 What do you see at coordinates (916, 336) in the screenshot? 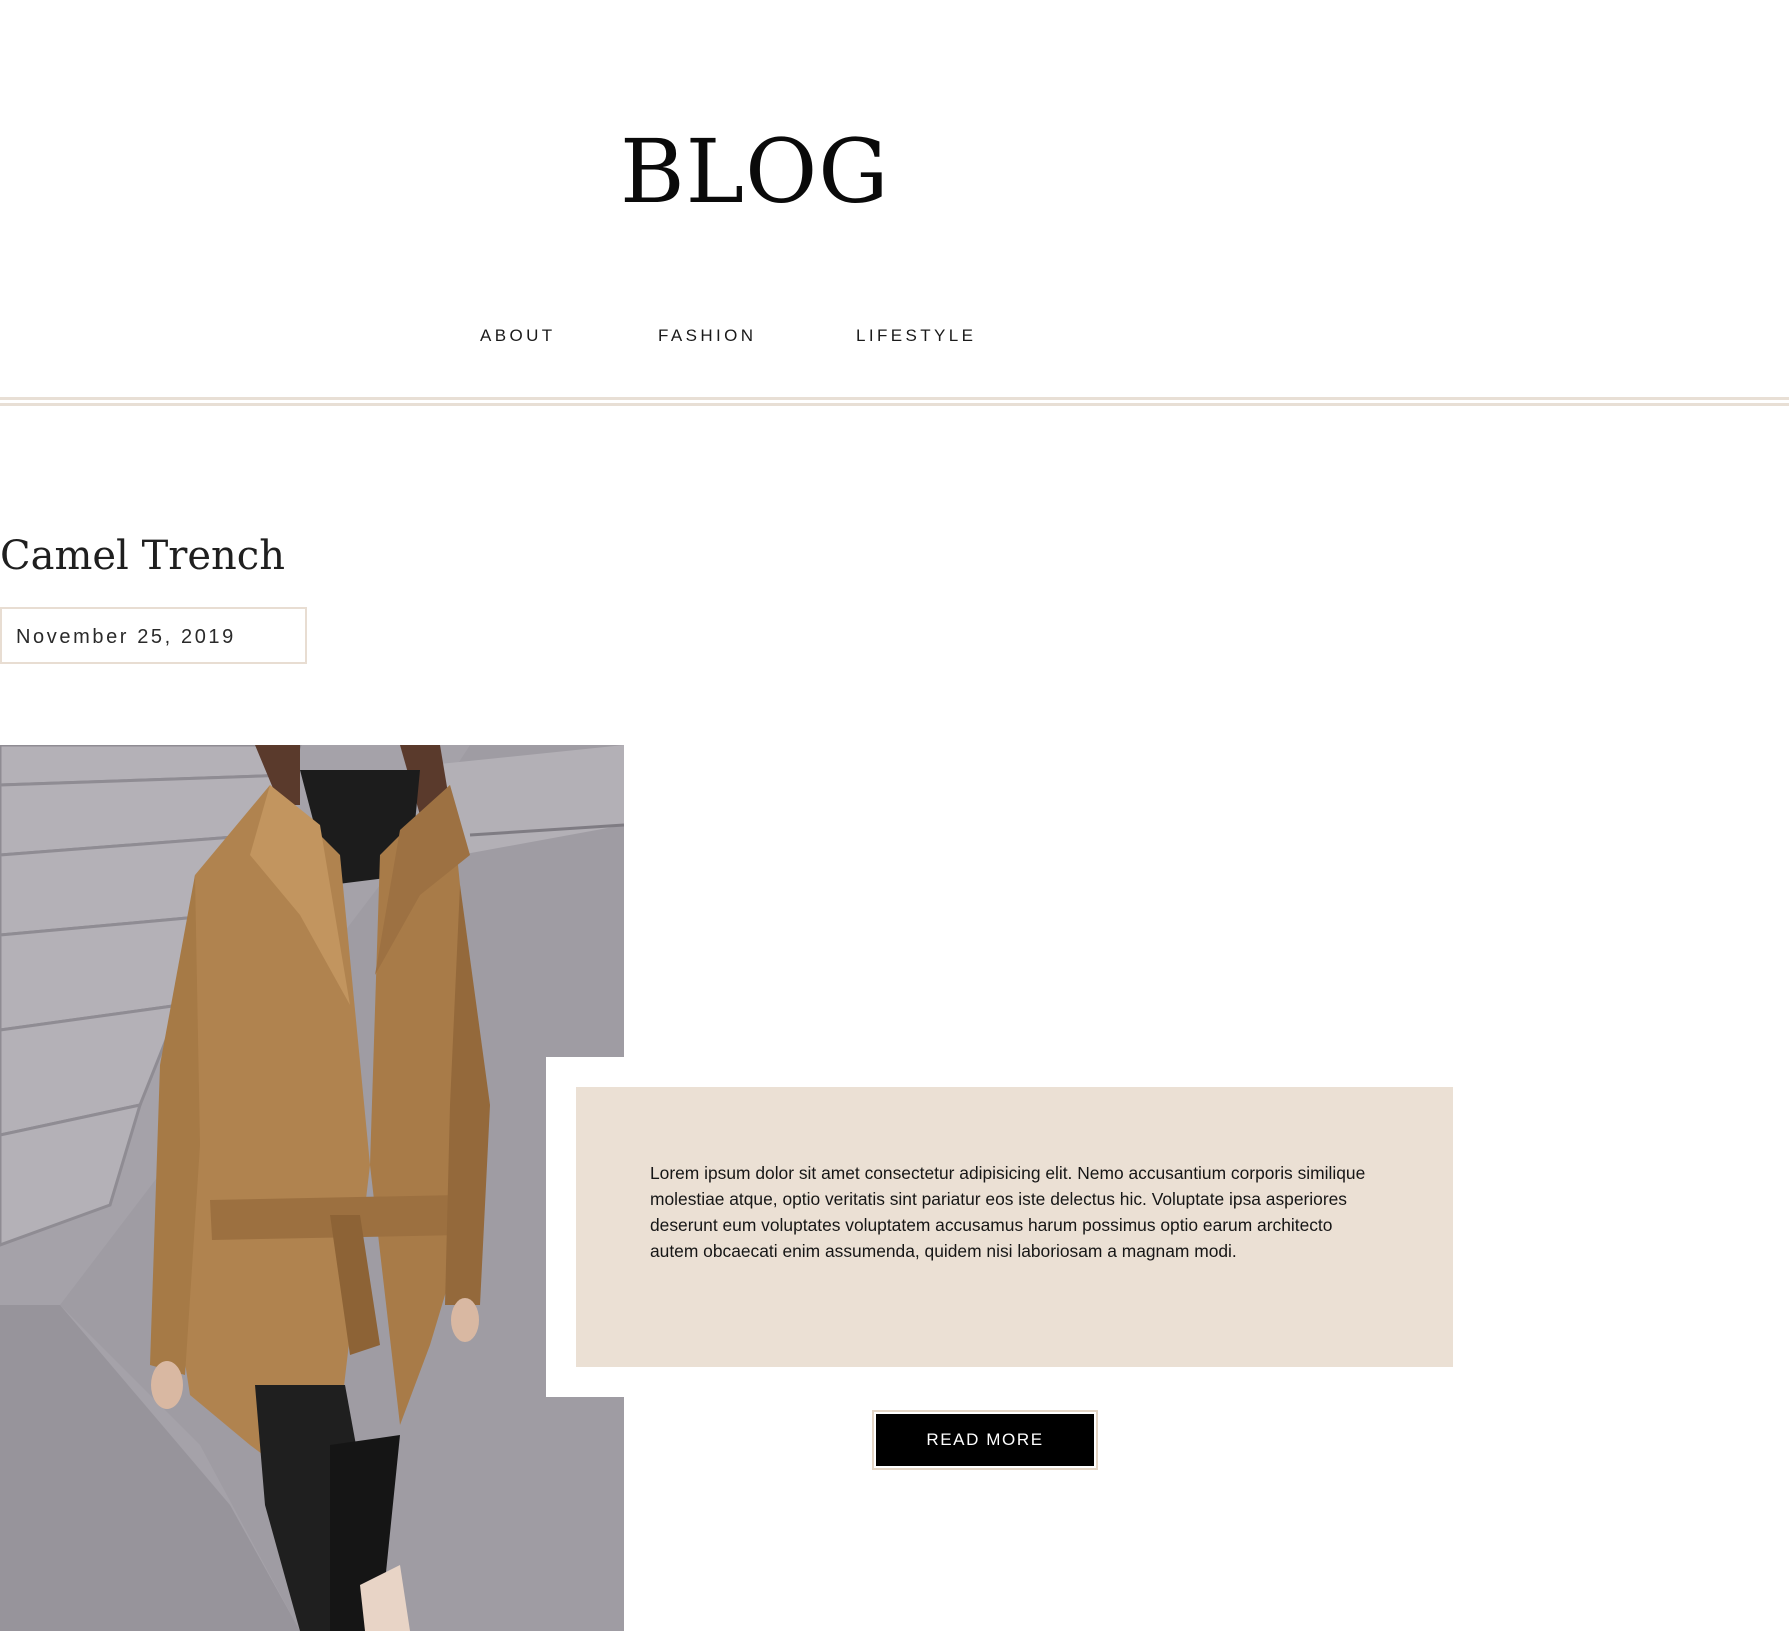
I see `nav-item-lifestyle: LIFESTYLE` at bounding box center [916, 336].